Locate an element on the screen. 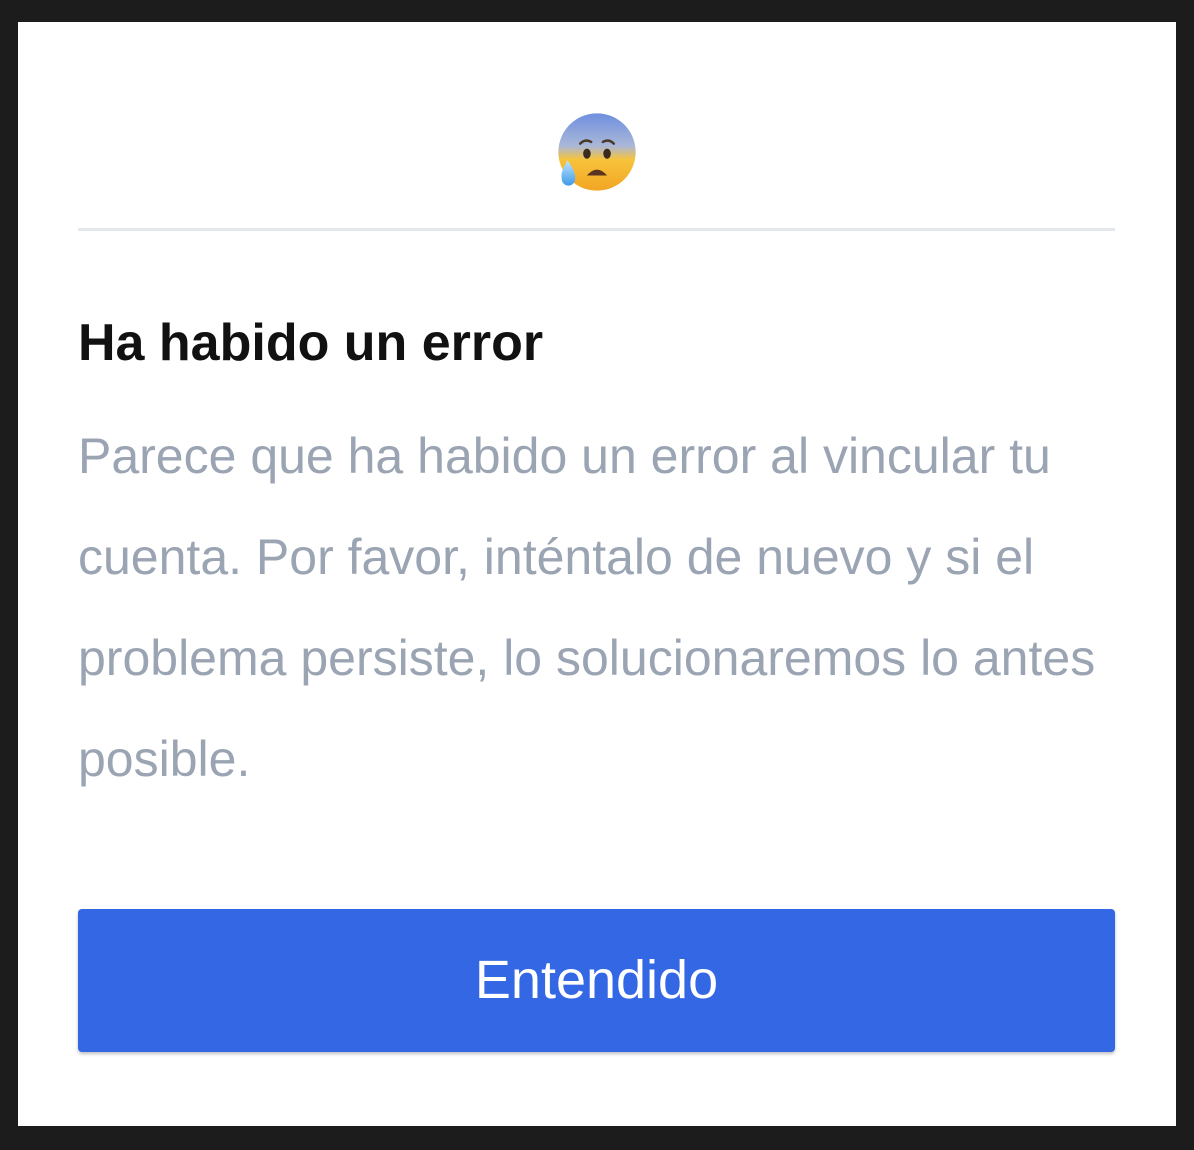  divider is located at coordinates (596, 229).